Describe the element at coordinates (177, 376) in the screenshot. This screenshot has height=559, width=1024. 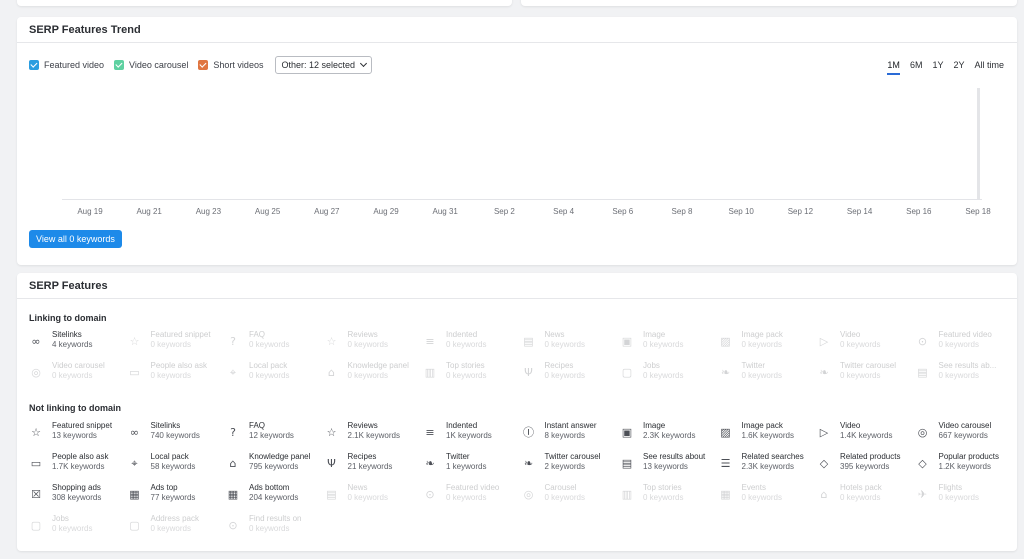
I see `serp-feature-item: ▭ People also ask 0 keywords` at that location.